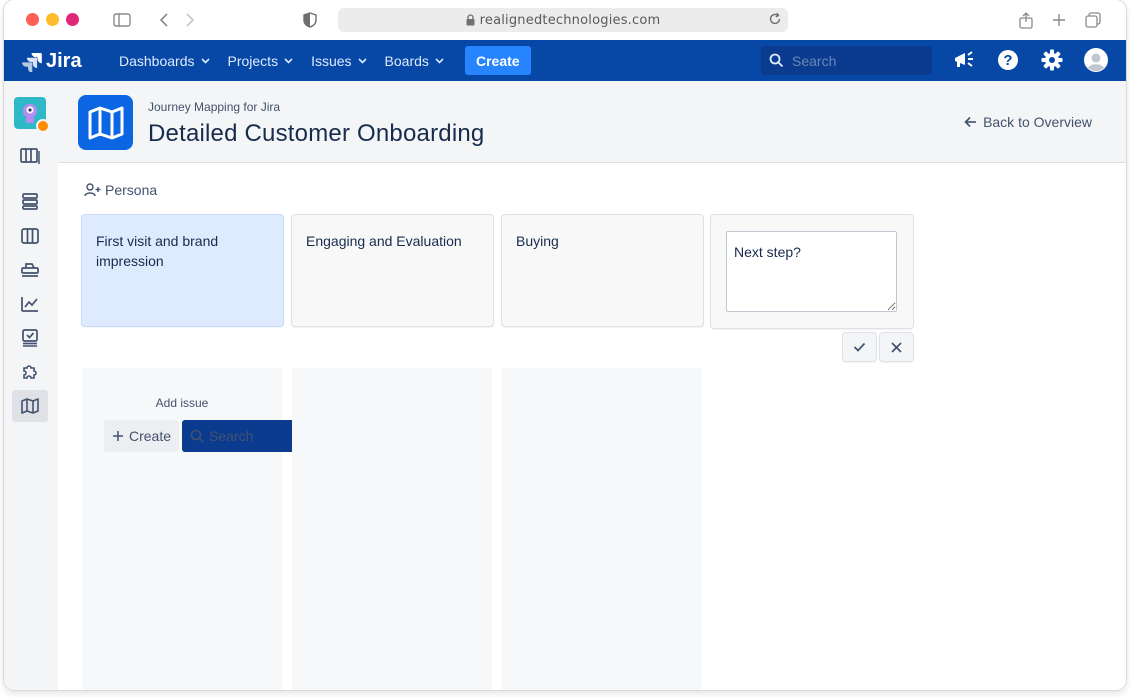  Describe the element at coordinates (30, 304) in the screenshot. I see `reports-icon` at that location.